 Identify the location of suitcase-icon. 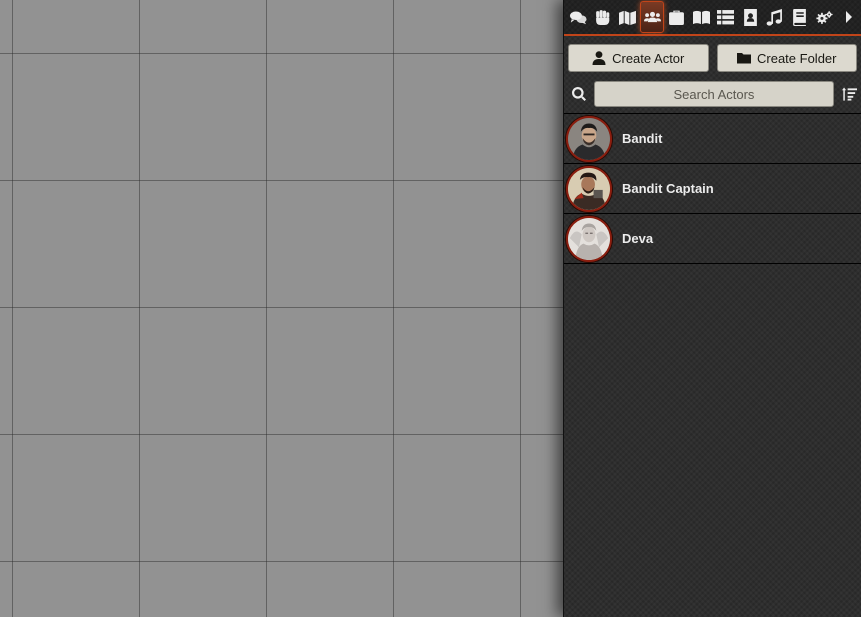
(677, 17).